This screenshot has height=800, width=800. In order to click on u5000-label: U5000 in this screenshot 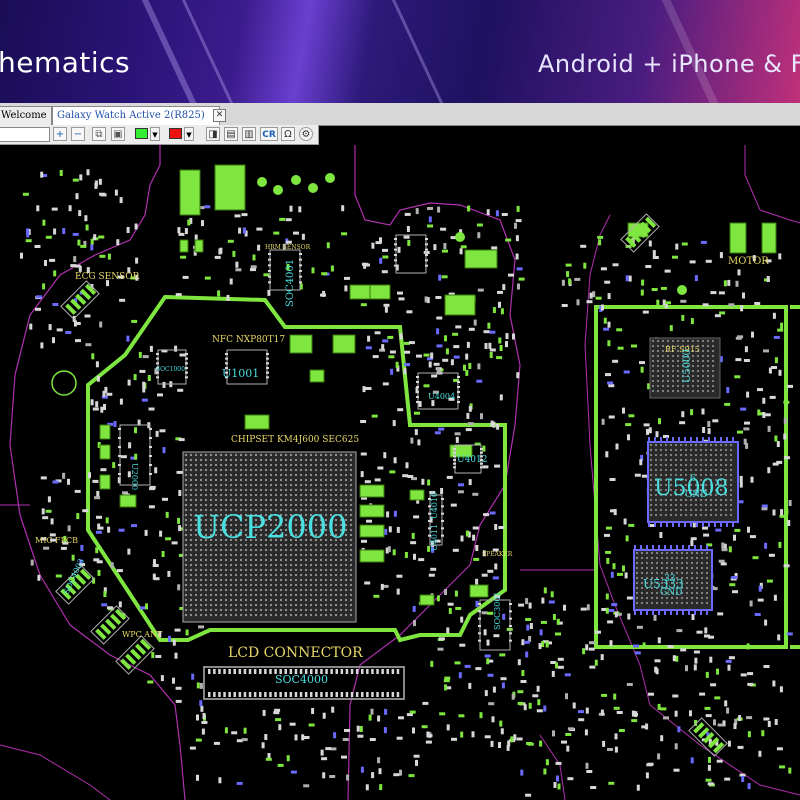, I will do `click(687, 366)`.